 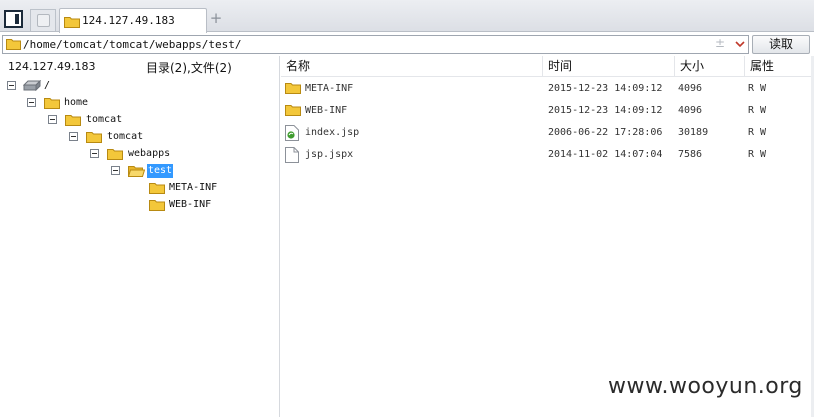 I want to click on tree-node-web-inf: WEB-INF, so click(x=120, y=205).